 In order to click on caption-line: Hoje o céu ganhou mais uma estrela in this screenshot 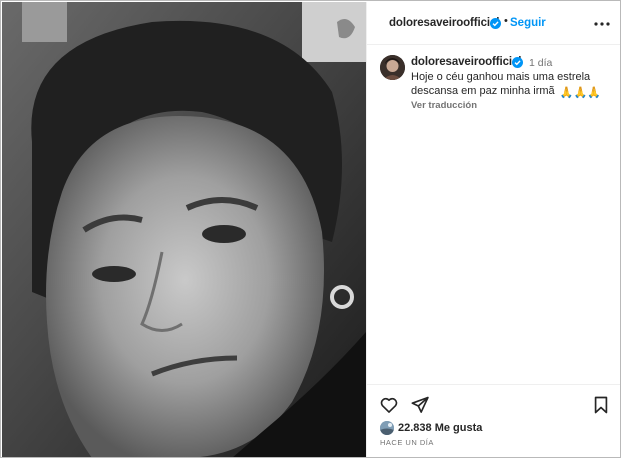, I will do `click(501, 77)`.